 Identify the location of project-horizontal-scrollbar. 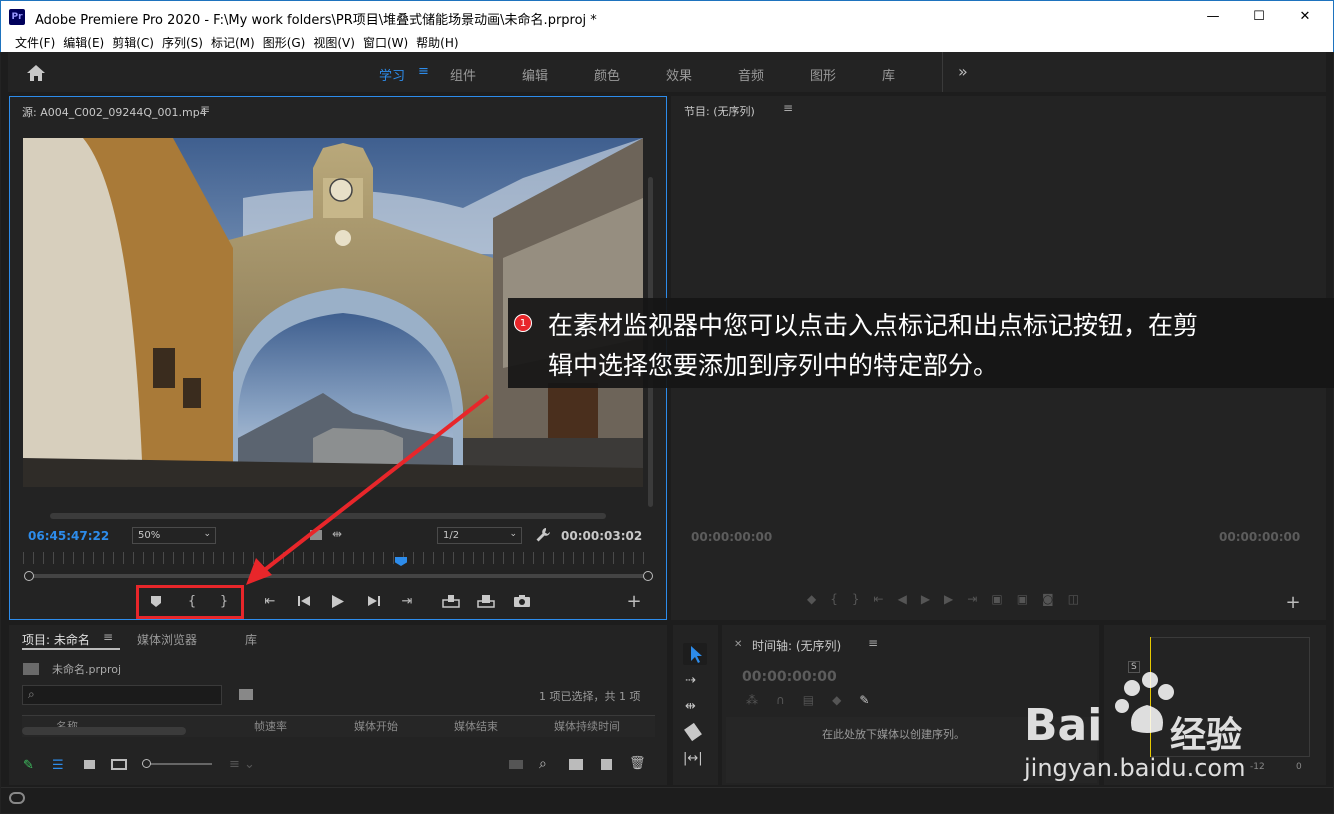
(104, 731).